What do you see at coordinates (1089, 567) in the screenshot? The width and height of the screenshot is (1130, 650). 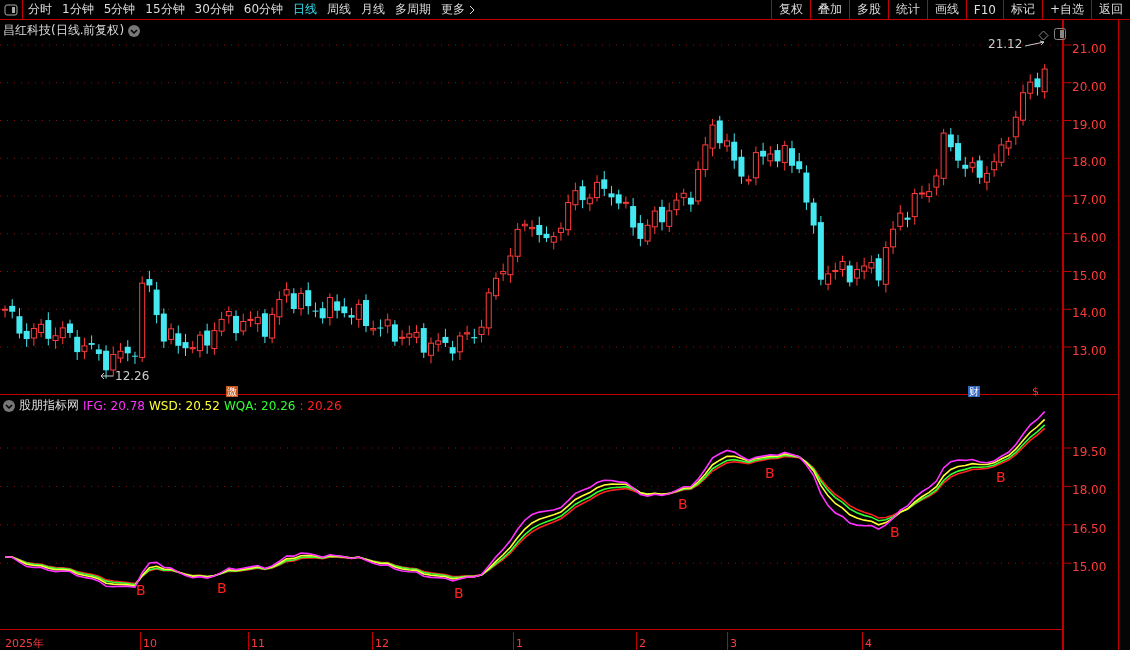 I see `indicator-axis-label: 15.00` at bounding box center [1089, 567].